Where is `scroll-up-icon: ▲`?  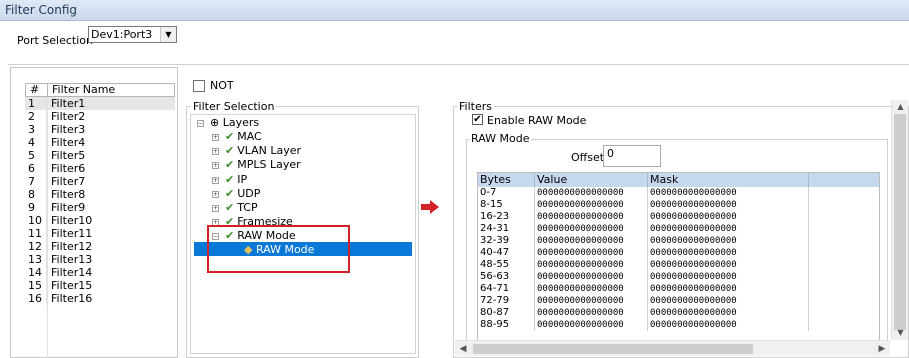
scroll-up-icon: ▲ is located at coordinates (900, 107).